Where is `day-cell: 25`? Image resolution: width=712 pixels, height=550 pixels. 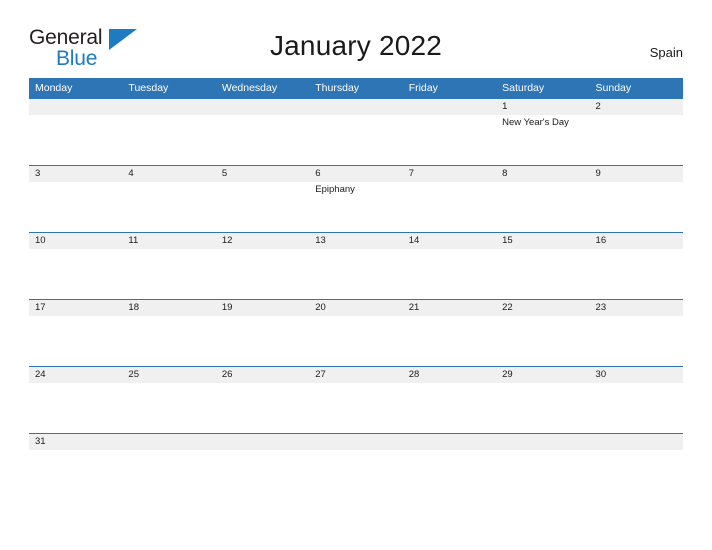 day-cell: 25 is located at coordinates (168, 400).